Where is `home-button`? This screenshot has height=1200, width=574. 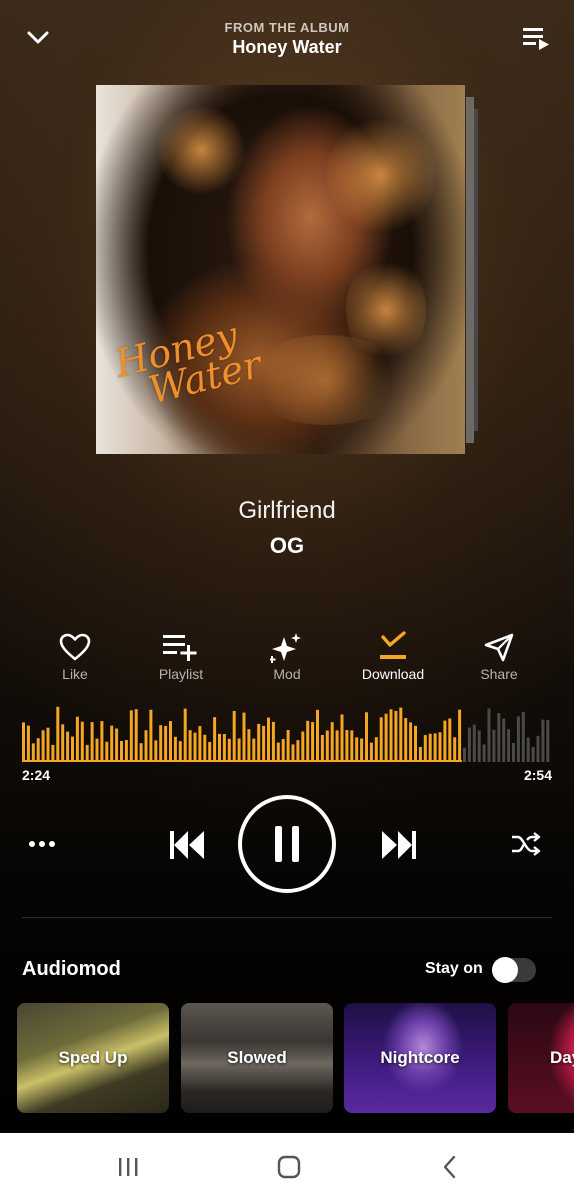 home-button is located at coordinates (289, 1167).